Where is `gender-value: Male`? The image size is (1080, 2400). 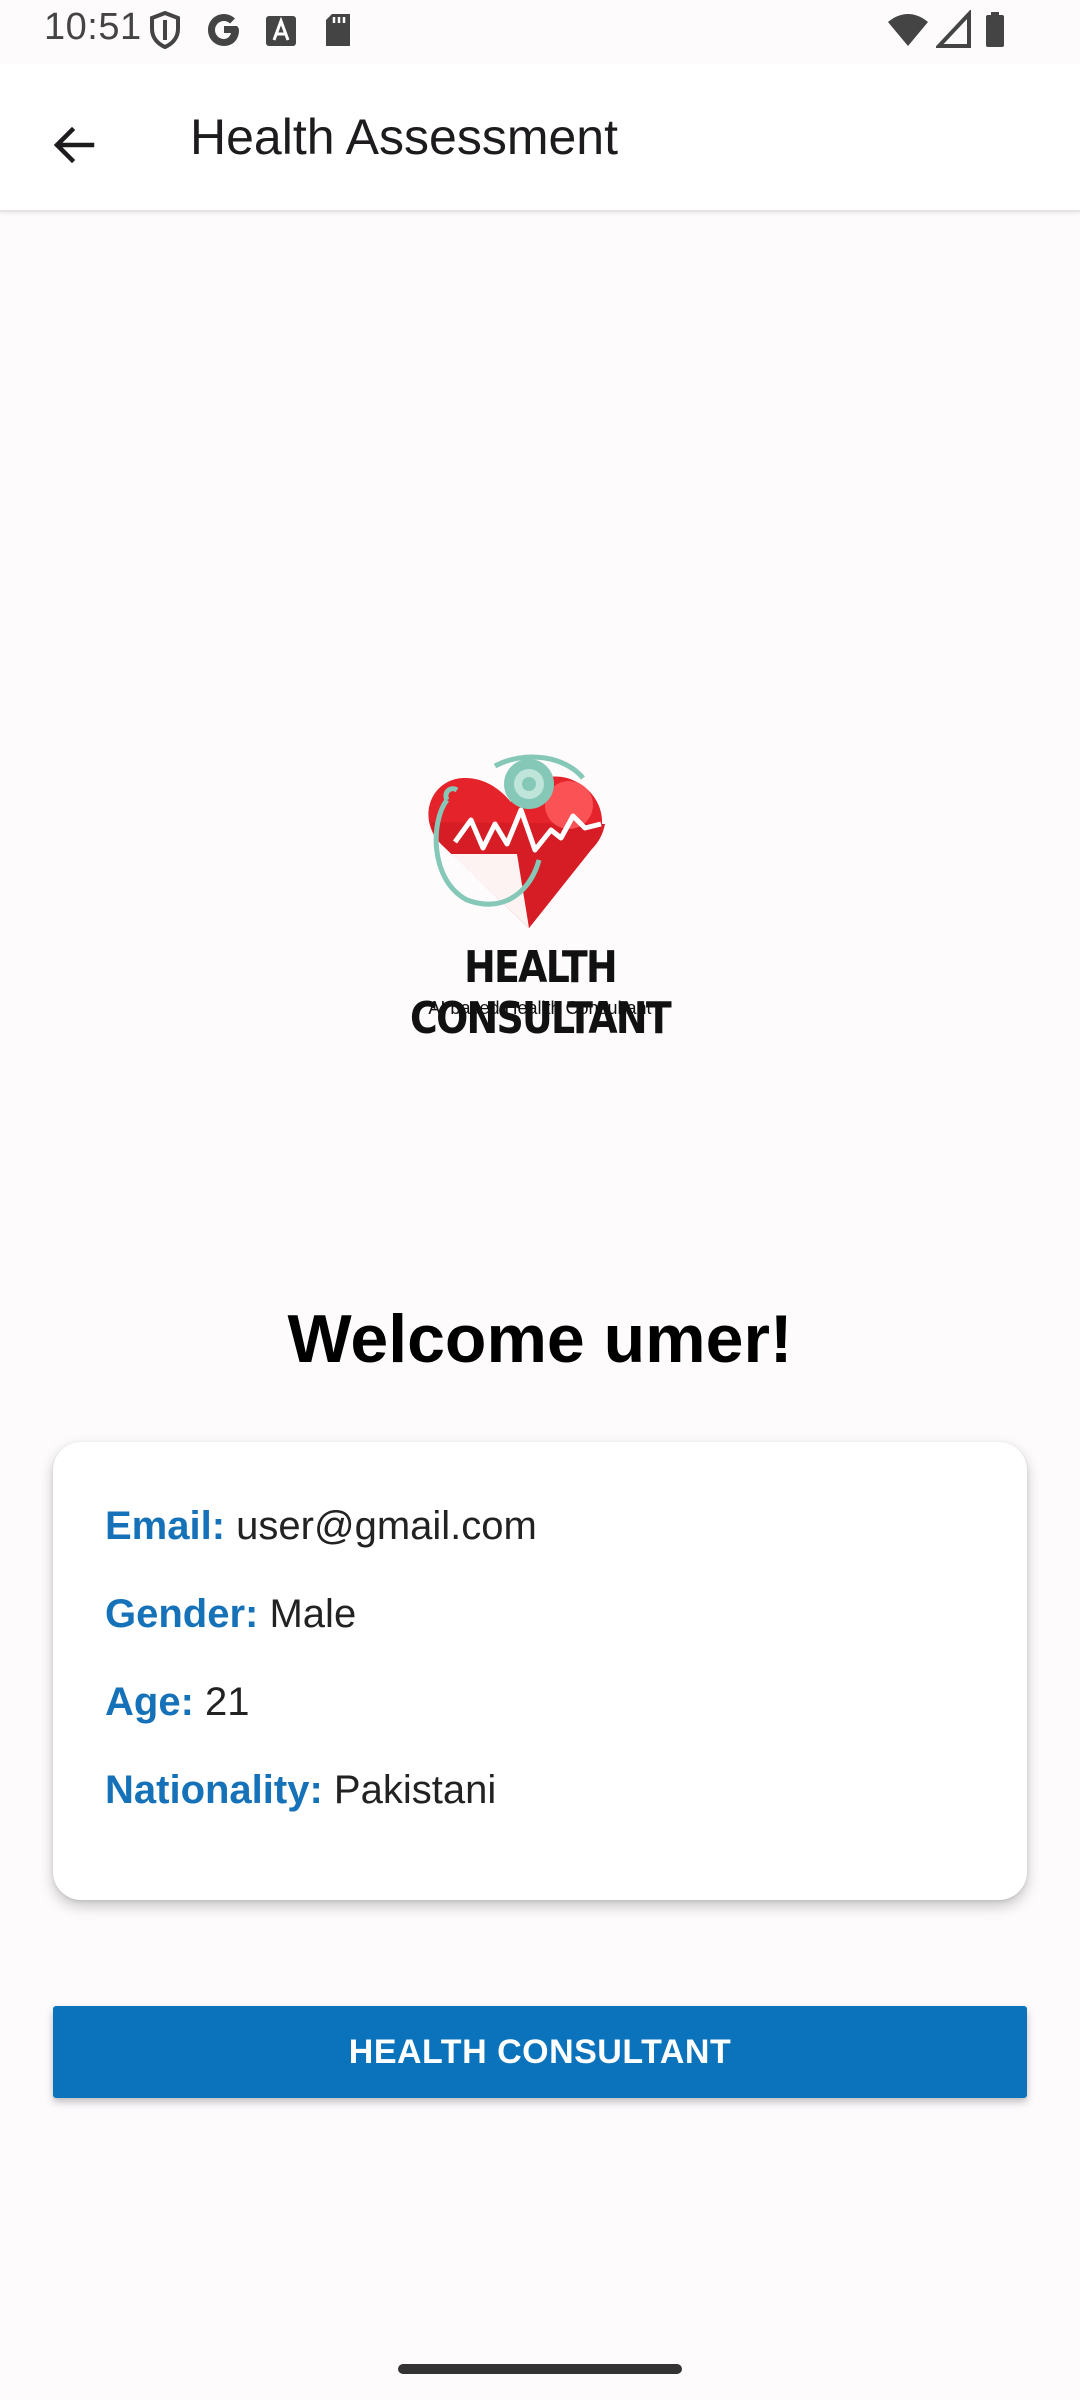
gender-value: Male is located at coordinates (313, 1614).